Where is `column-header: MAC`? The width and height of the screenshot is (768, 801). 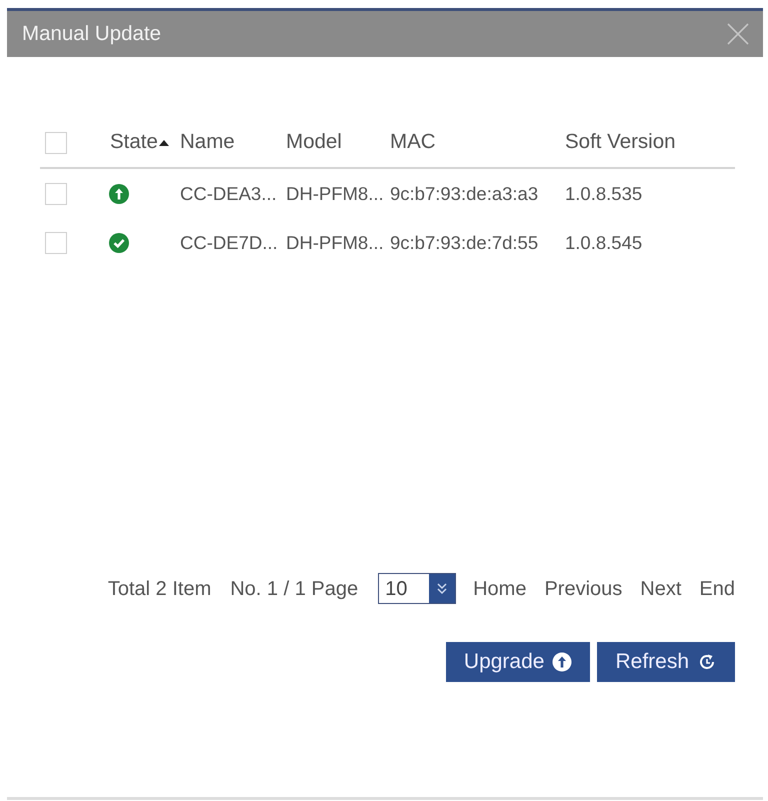
column-header: MAC is located at coordinates (413, 142).